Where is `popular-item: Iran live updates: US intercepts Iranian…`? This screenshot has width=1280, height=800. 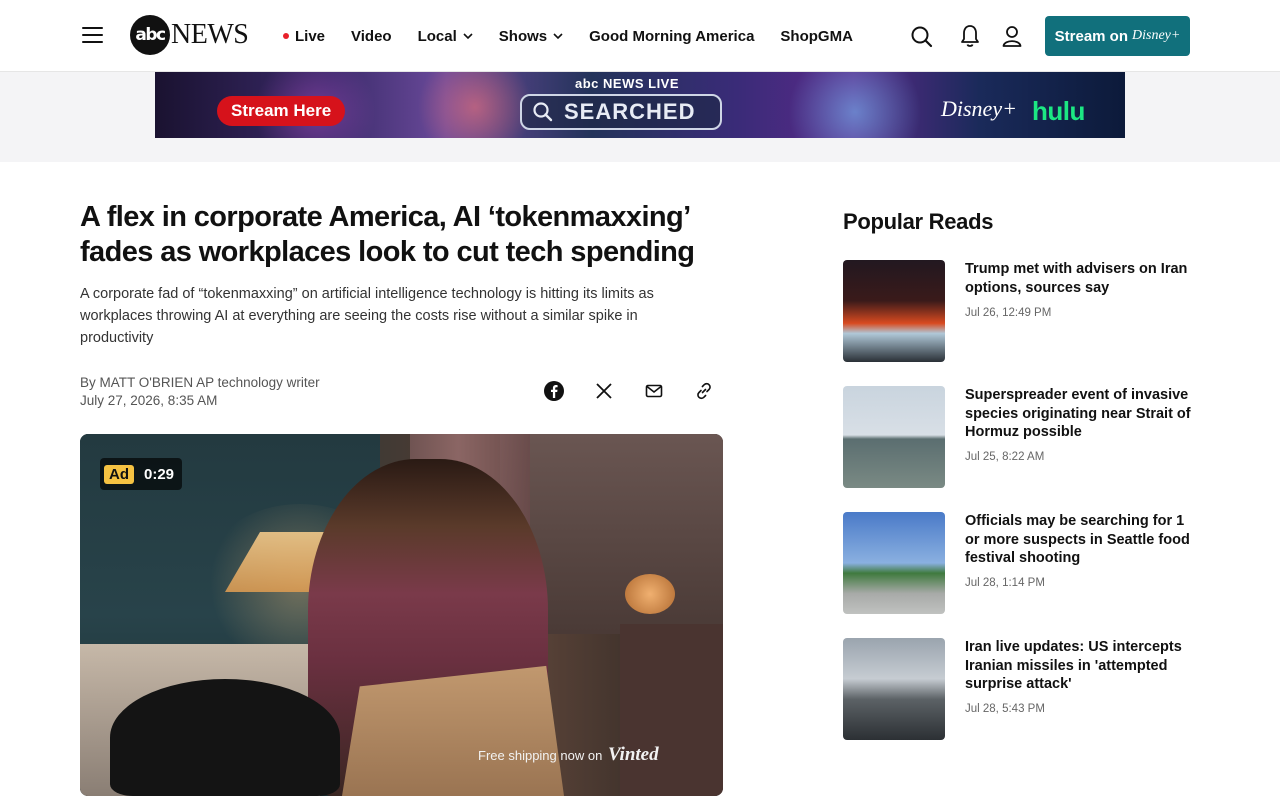
popular-item: Iran live updates: US intercepts Iranian… is located at coordinates (1018, 689).